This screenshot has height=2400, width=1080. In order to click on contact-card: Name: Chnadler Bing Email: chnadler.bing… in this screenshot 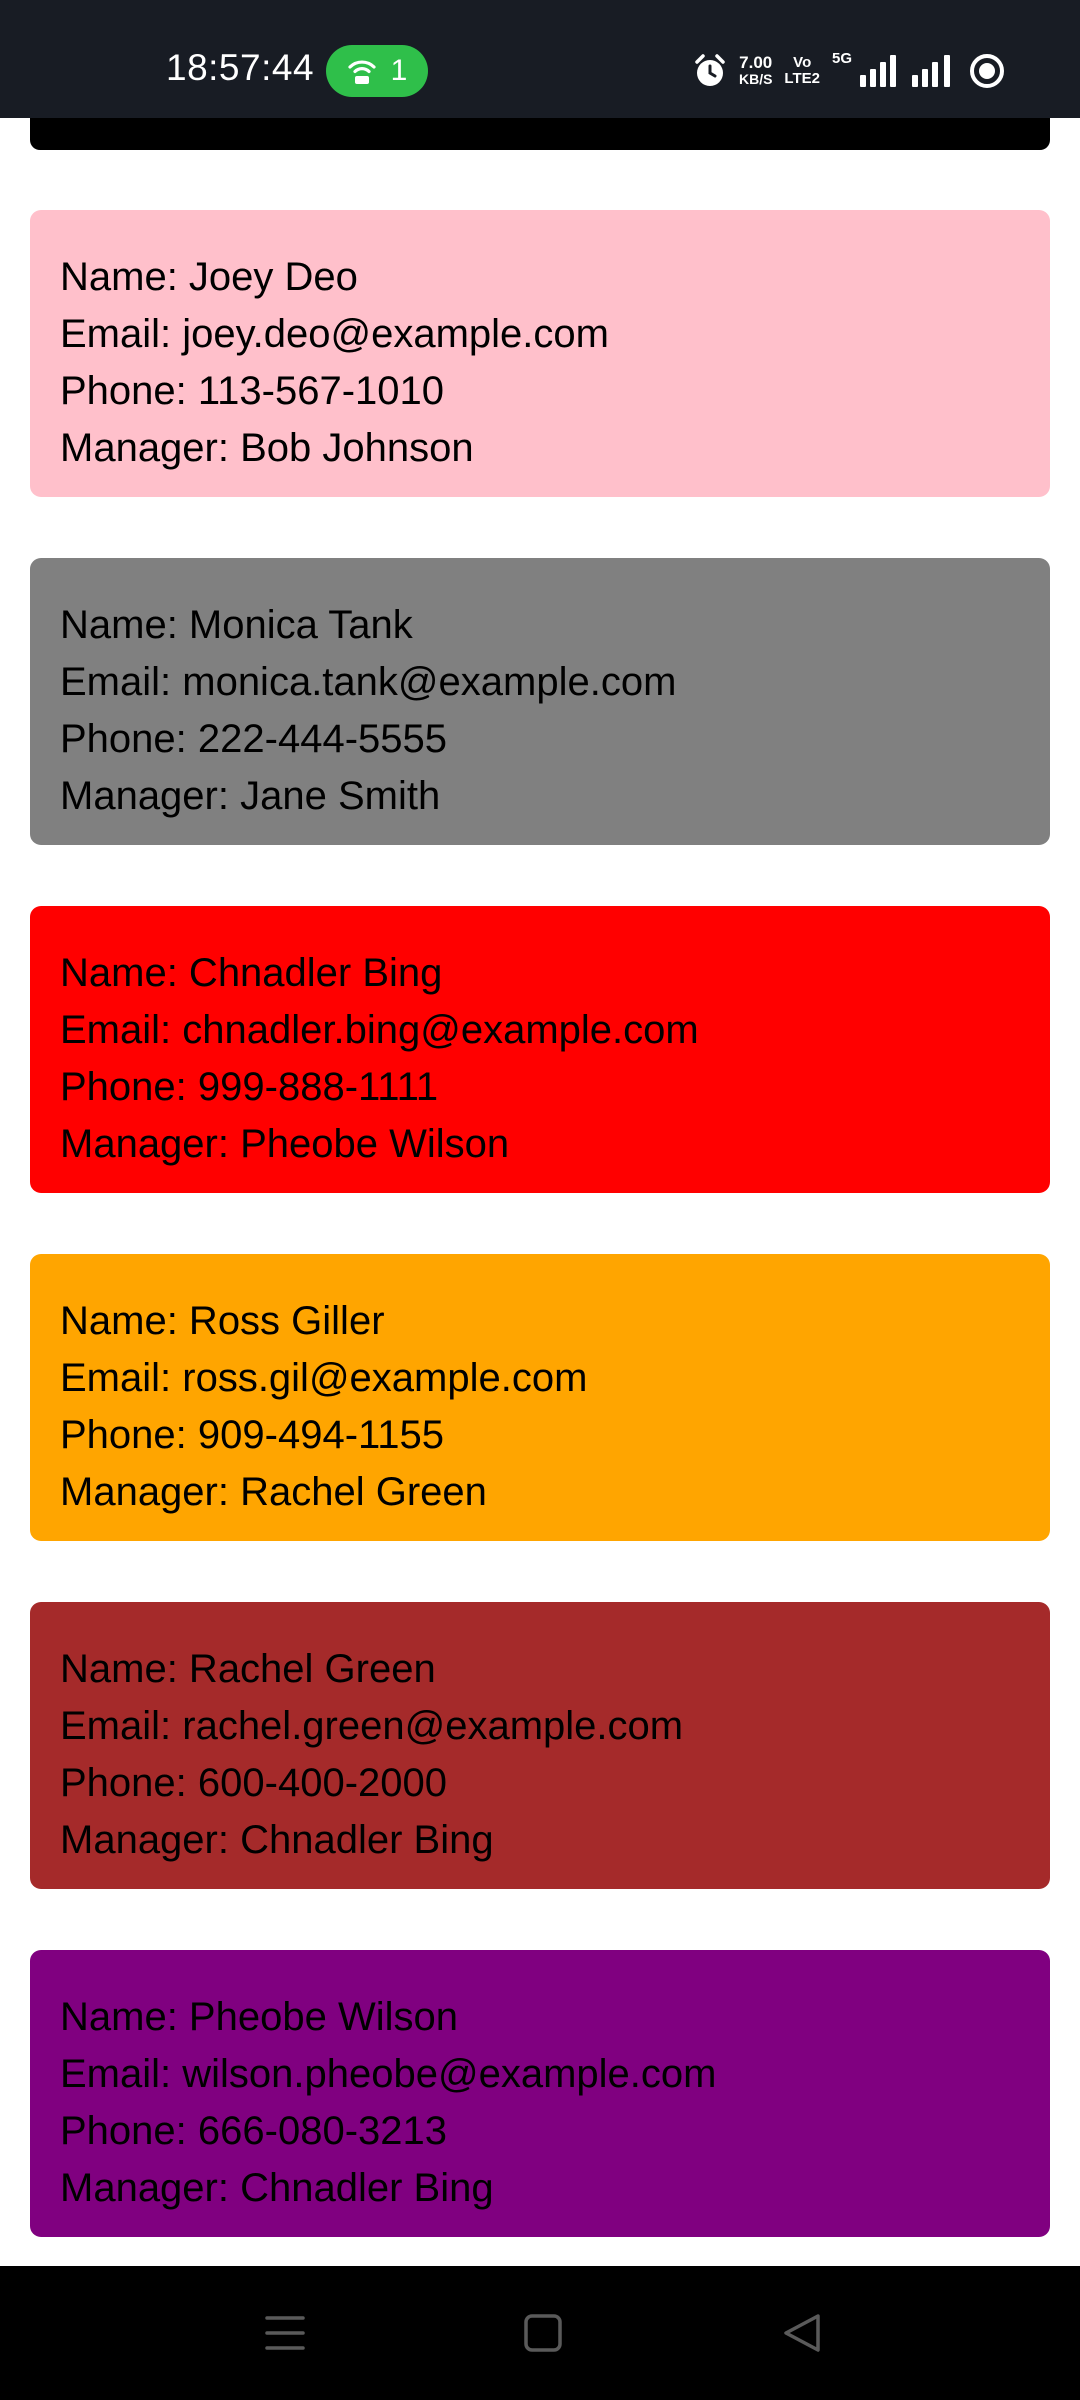, I will do `click(540, 1049)`.